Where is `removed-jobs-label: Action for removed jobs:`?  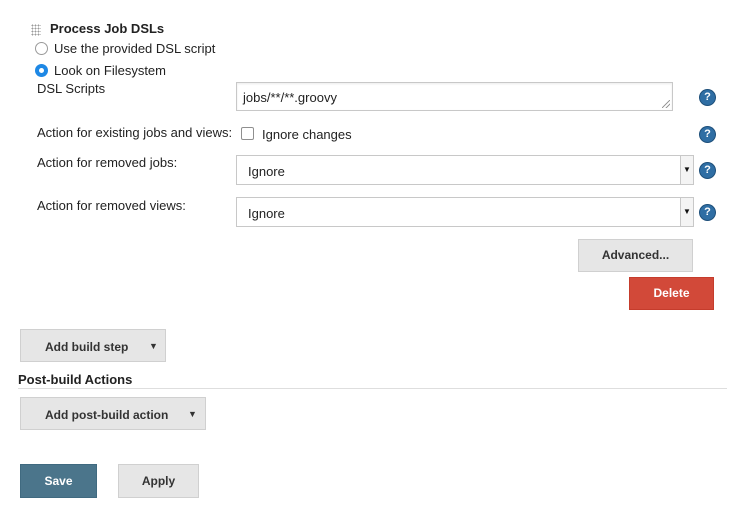 removed-jobs-label: Action for removed jobs: is located at coordinates (107, 162).